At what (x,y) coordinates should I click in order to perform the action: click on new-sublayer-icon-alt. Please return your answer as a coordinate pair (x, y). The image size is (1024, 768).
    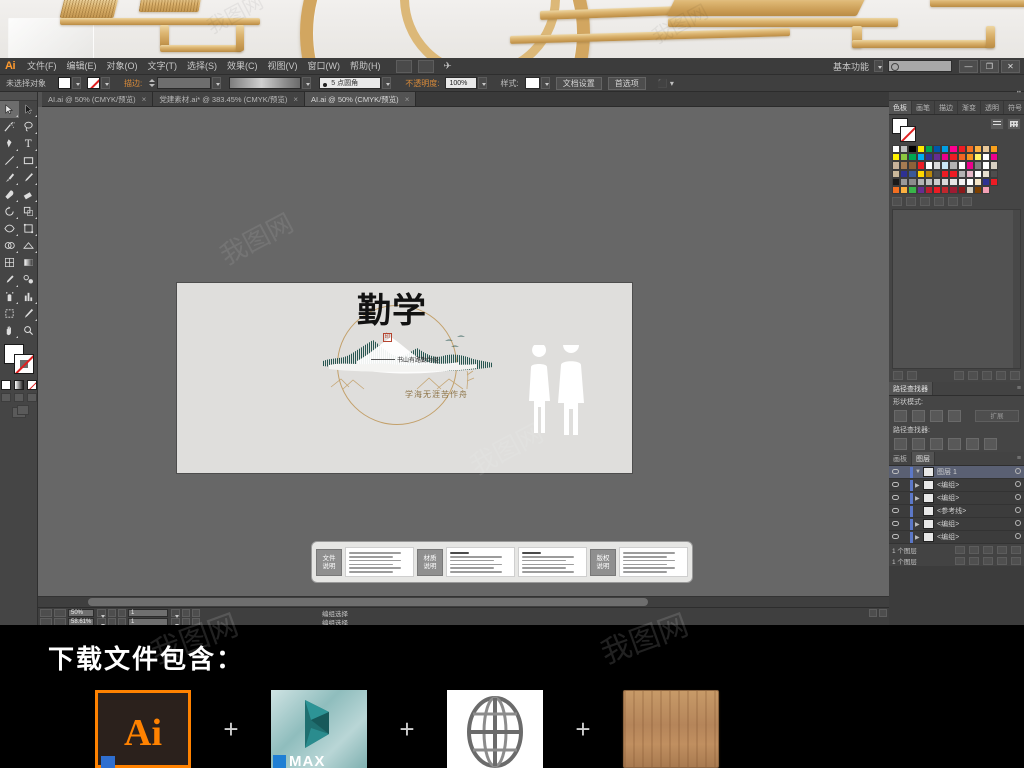
    Looking at the image, I should click on (988, 560).